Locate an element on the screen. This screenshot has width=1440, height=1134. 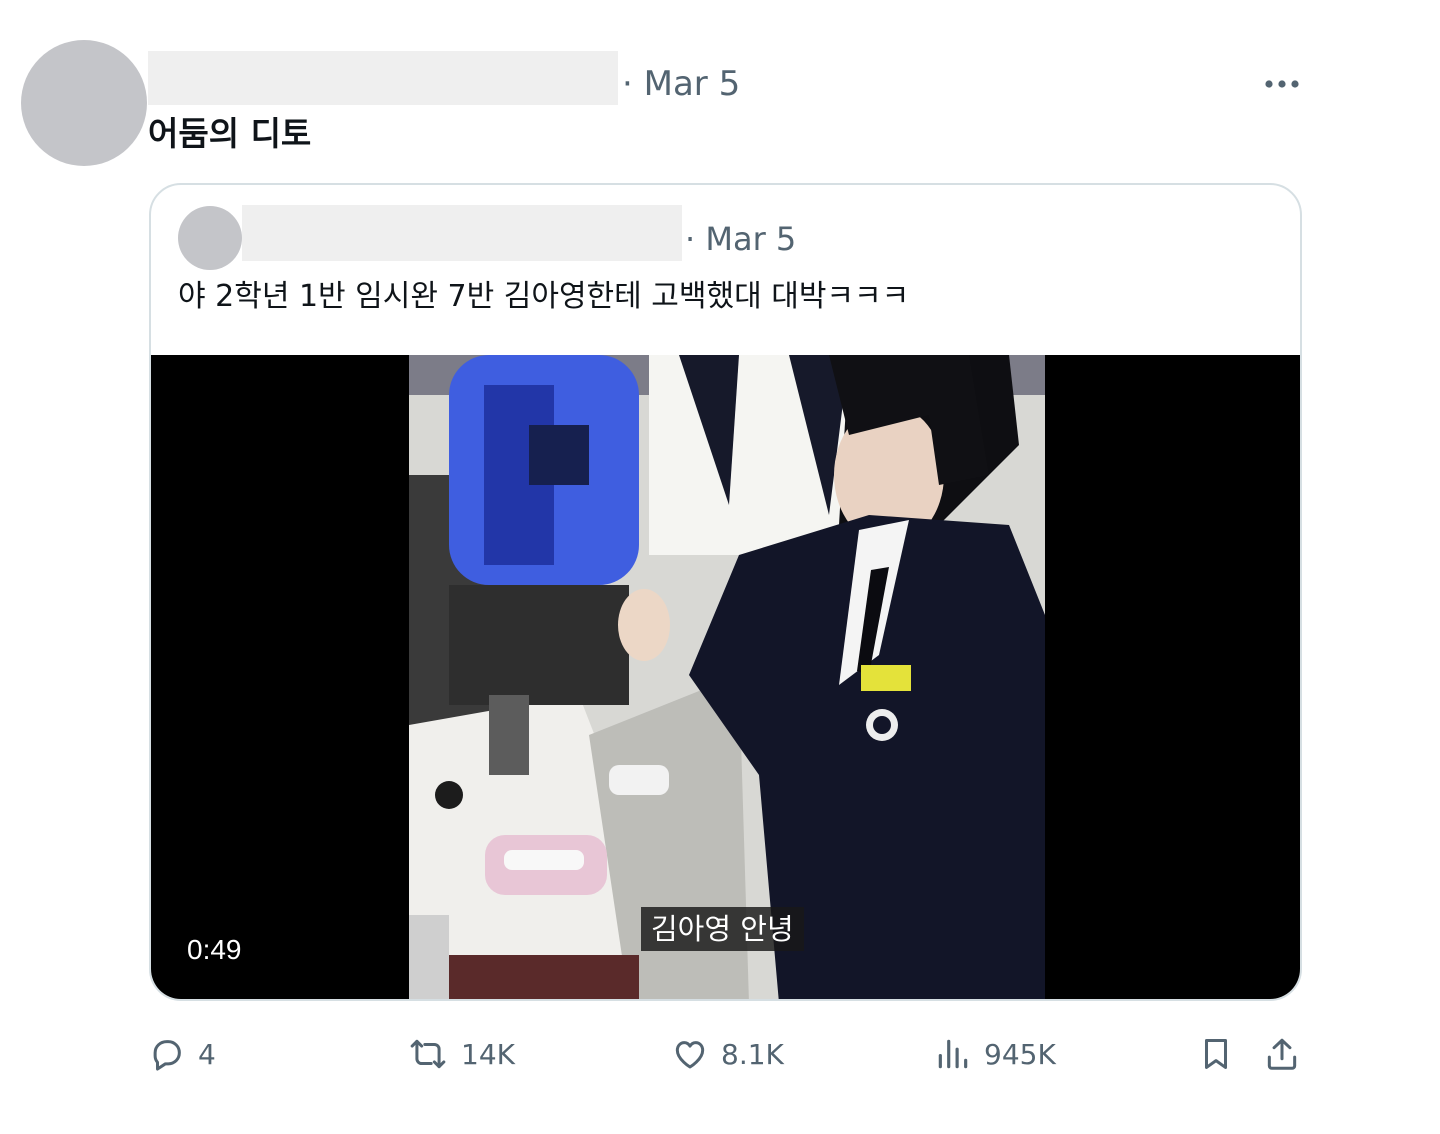
post-text: 어둠의 디토 is located at coordinates (230, 133).